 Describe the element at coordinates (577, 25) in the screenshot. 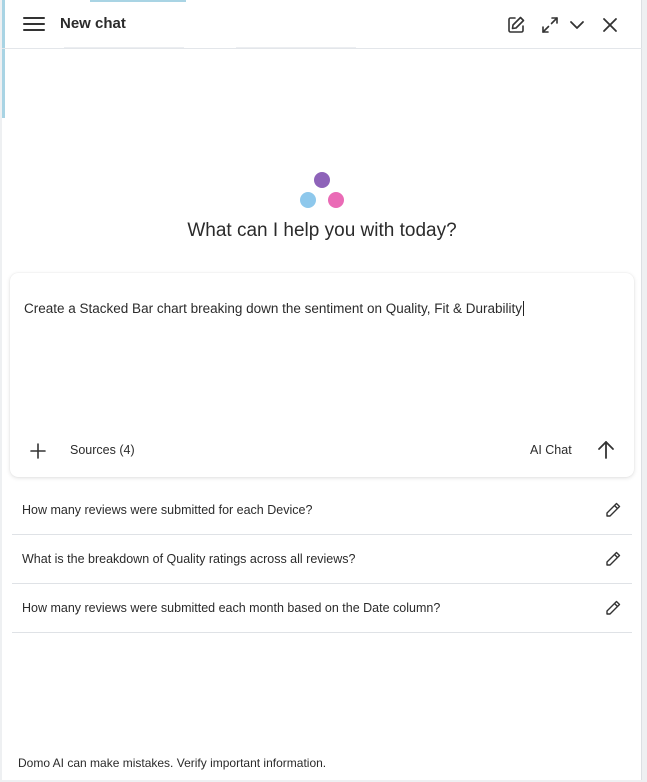

I see `chevron-down-icon` at that location.